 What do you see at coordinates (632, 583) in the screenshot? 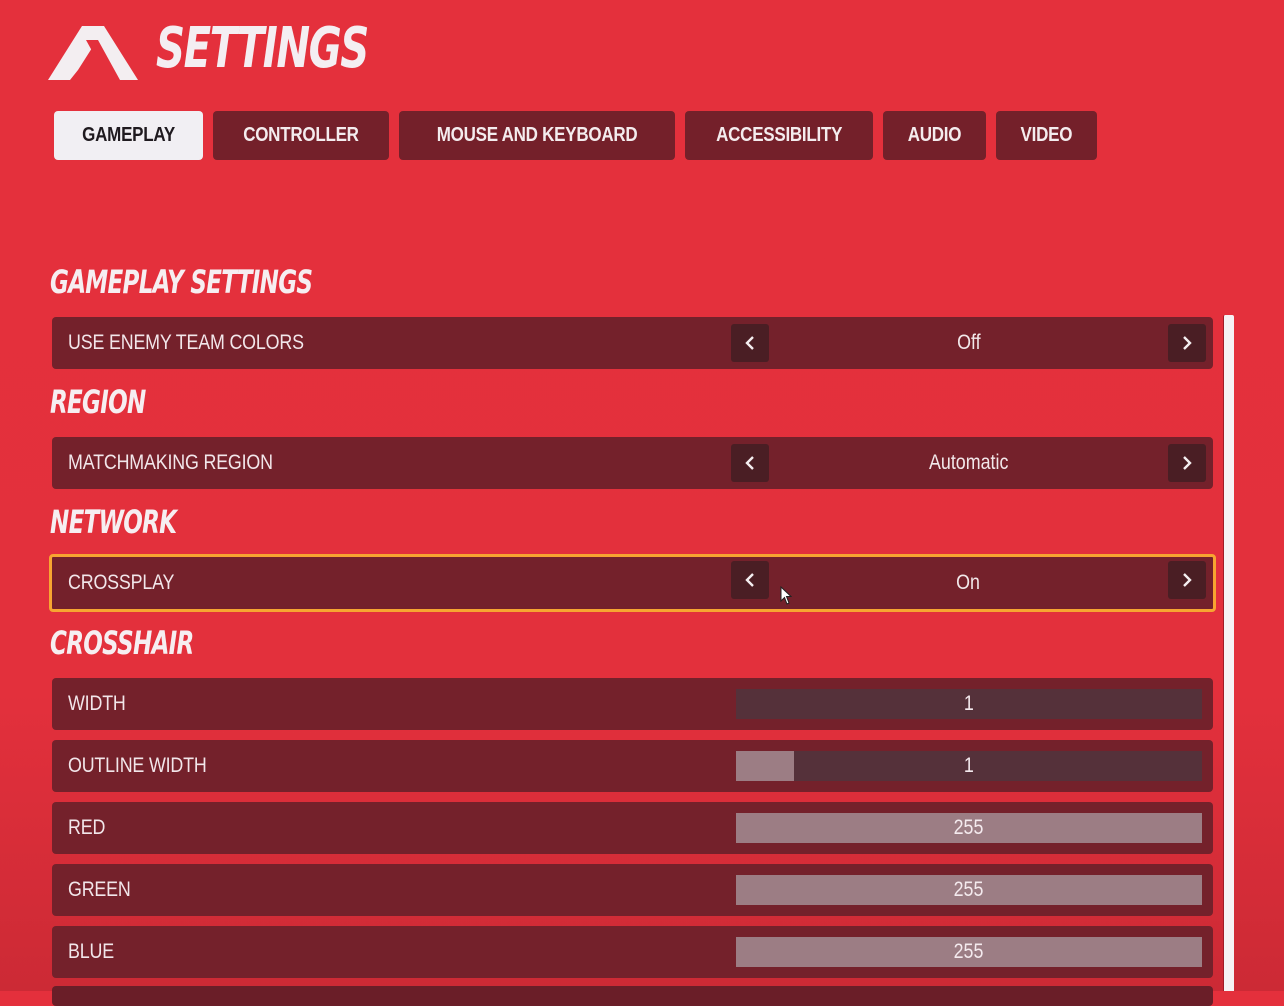
I see `setting-row-crossplay: CROSSPLAY On` at bounding box center [632, 583].